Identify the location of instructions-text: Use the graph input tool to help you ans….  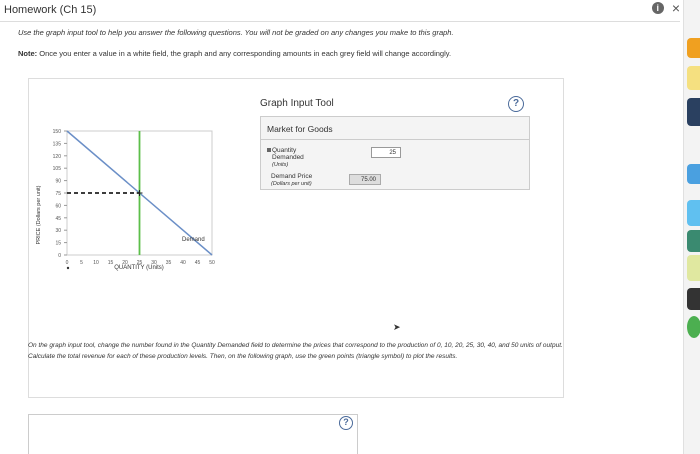
(236, 32).